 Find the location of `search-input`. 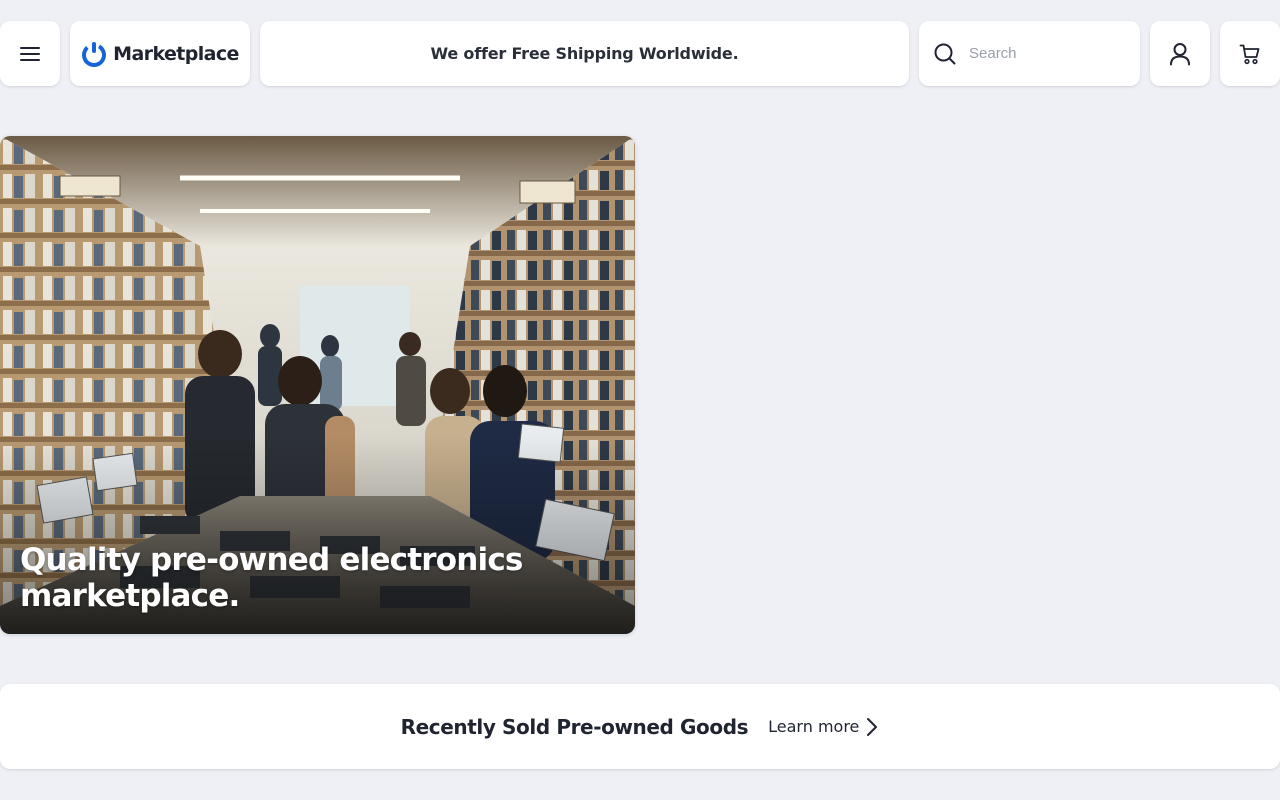

search-input is located at coordinates (1044, 53).